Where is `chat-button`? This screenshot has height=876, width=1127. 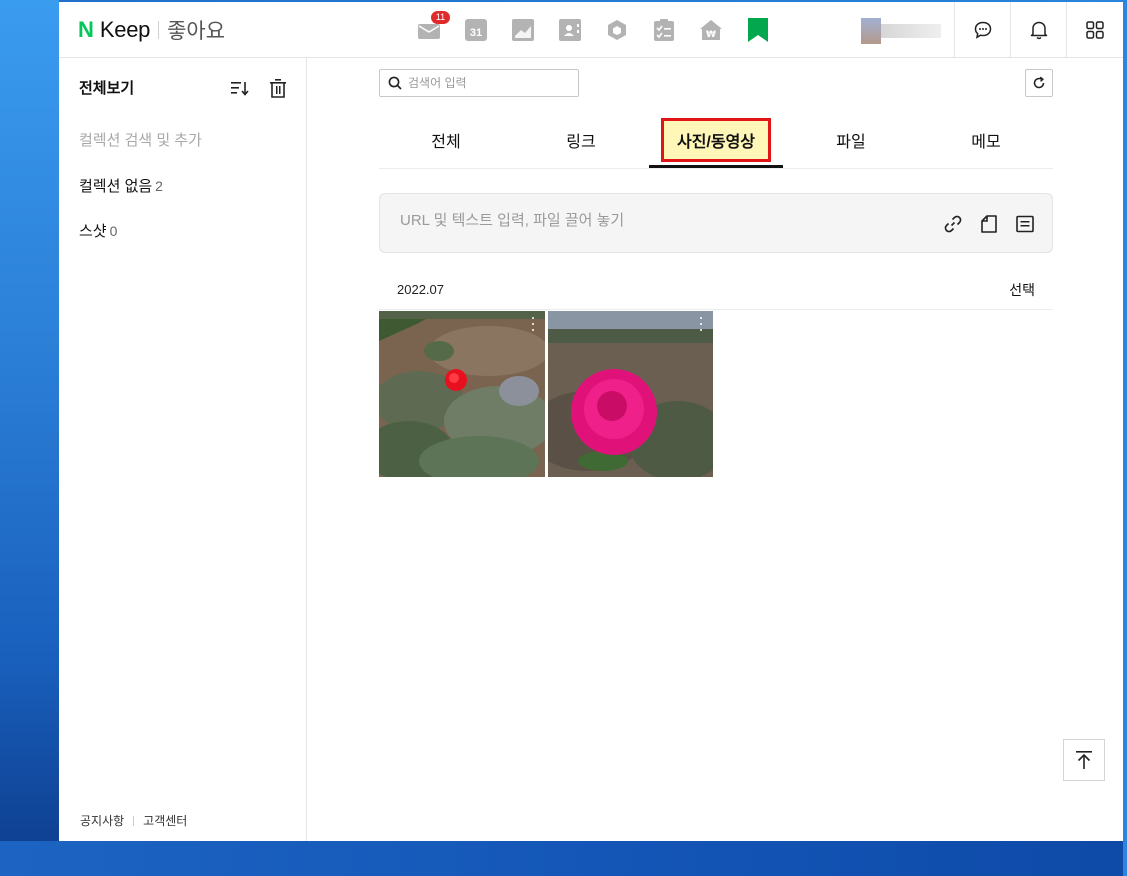
chat-button is located at coordinates (982, 30).